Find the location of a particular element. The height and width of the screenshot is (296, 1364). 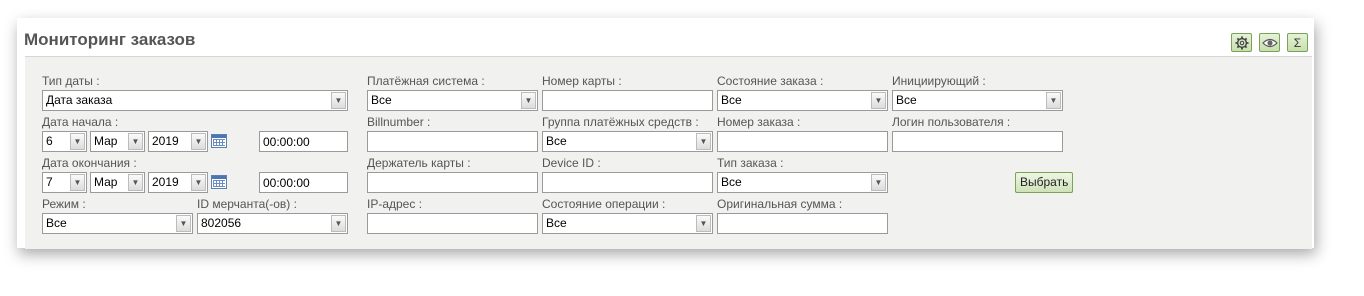

date-type-select: Дата заказа ▼ is located at coordinates (195, 100).